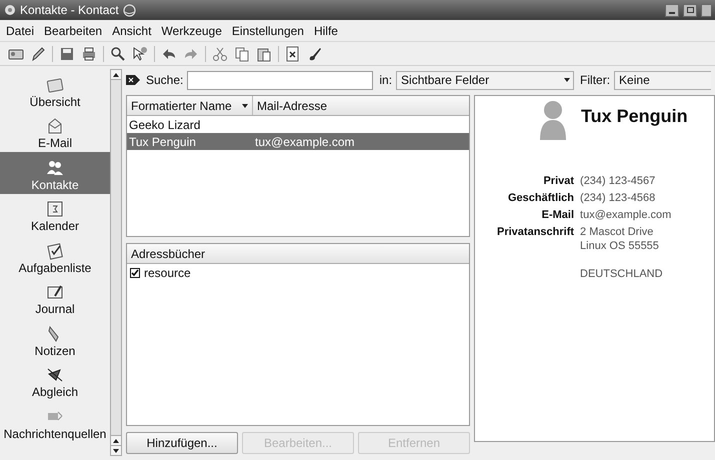 The height and width of the screenshot is (460, 715). Describe the element at coordinates (620, 246) in the screenshot. I see `field-value: Linux OS 55555` at that location.